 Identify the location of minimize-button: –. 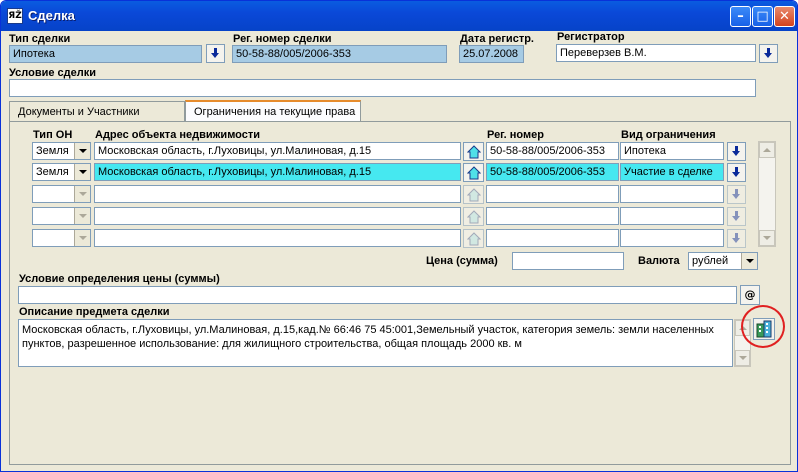
(740, 16).